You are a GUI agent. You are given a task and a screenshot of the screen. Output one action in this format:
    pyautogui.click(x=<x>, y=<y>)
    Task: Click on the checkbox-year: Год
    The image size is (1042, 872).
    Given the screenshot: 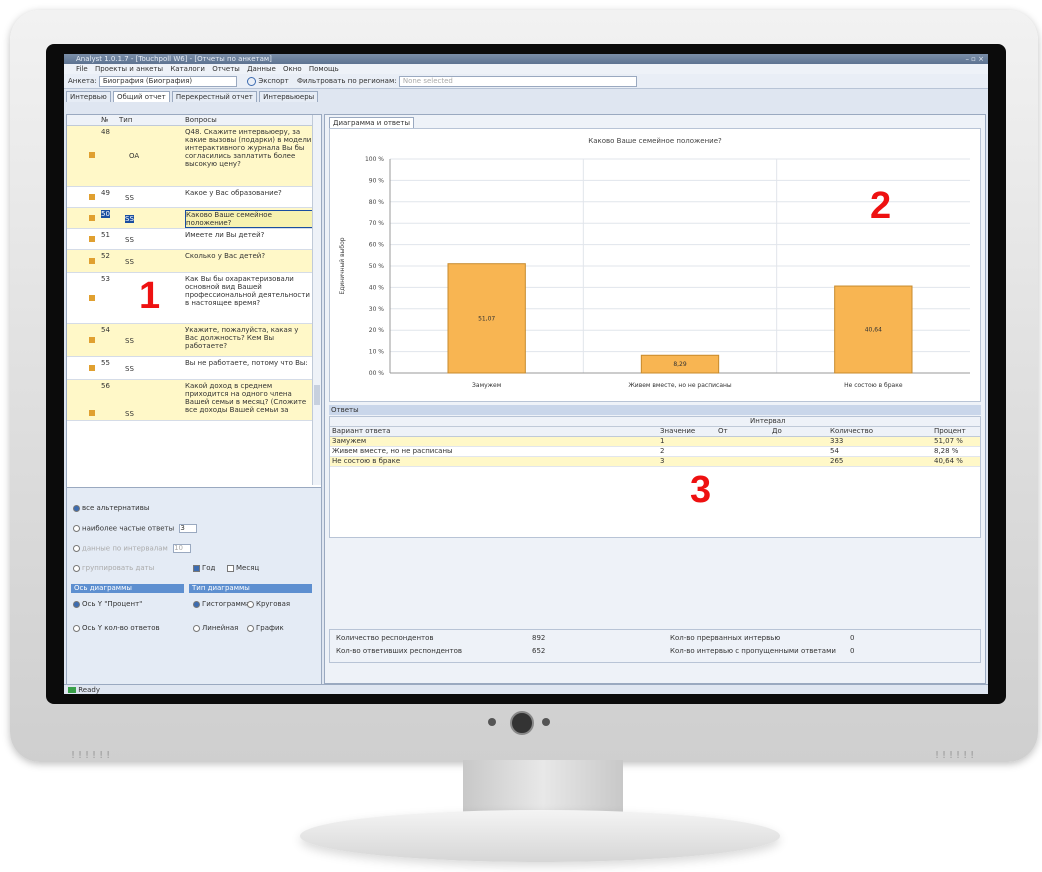 What is the action you would take?
    pyautogui.click(x=204, y=568)
    